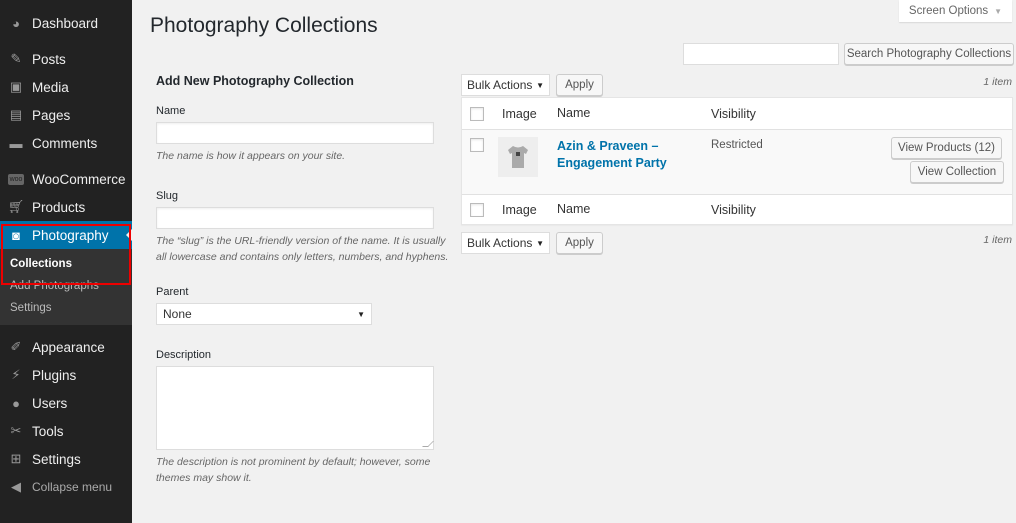  Describe the element at coordinates (16, 114) in the screenshot. I see `pages-icon: ▤` at that location.